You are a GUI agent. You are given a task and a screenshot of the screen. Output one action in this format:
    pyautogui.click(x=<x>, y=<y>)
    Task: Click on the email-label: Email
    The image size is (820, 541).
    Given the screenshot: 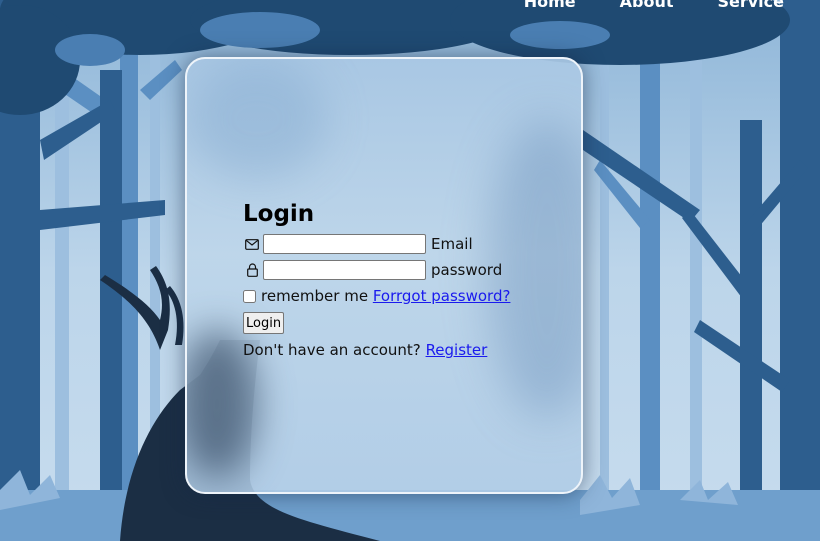 What is the action you would take?
    pyautogui.click(x=452, y=244)
    